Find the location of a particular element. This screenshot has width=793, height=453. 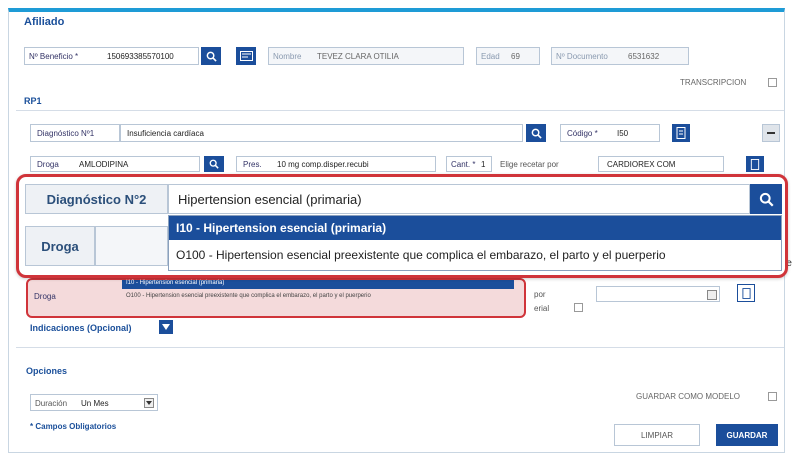

search-droga-button is located at coordinates (214, 164).